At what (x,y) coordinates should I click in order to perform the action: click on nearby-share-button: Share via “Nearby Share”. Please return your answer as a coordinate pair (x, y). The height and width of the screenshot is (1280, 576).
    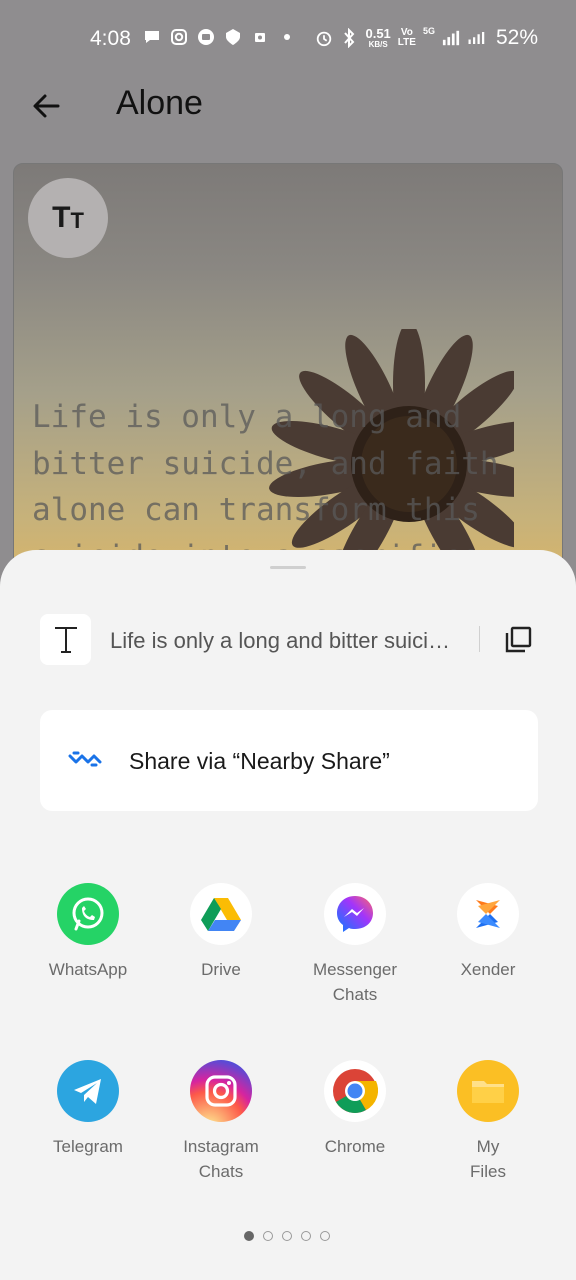
    Looking at the image, I should click on (289, 760).